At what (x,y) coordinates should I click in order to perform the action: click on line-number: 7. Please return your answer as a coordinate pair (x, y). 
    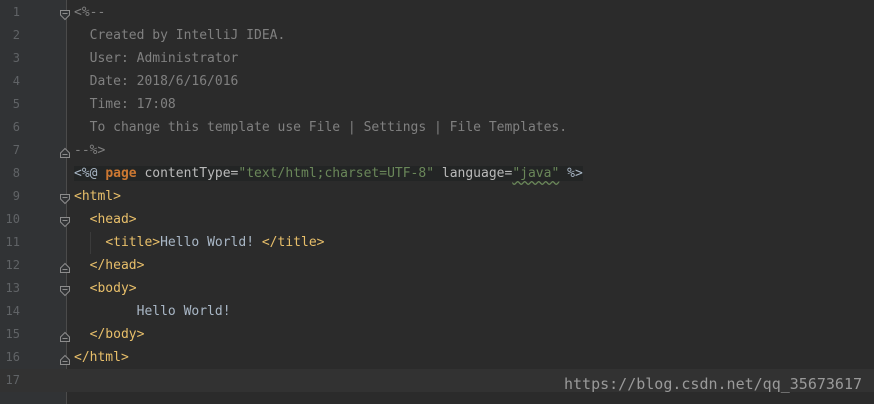
    Looking at the image, I should click on (16, 150).